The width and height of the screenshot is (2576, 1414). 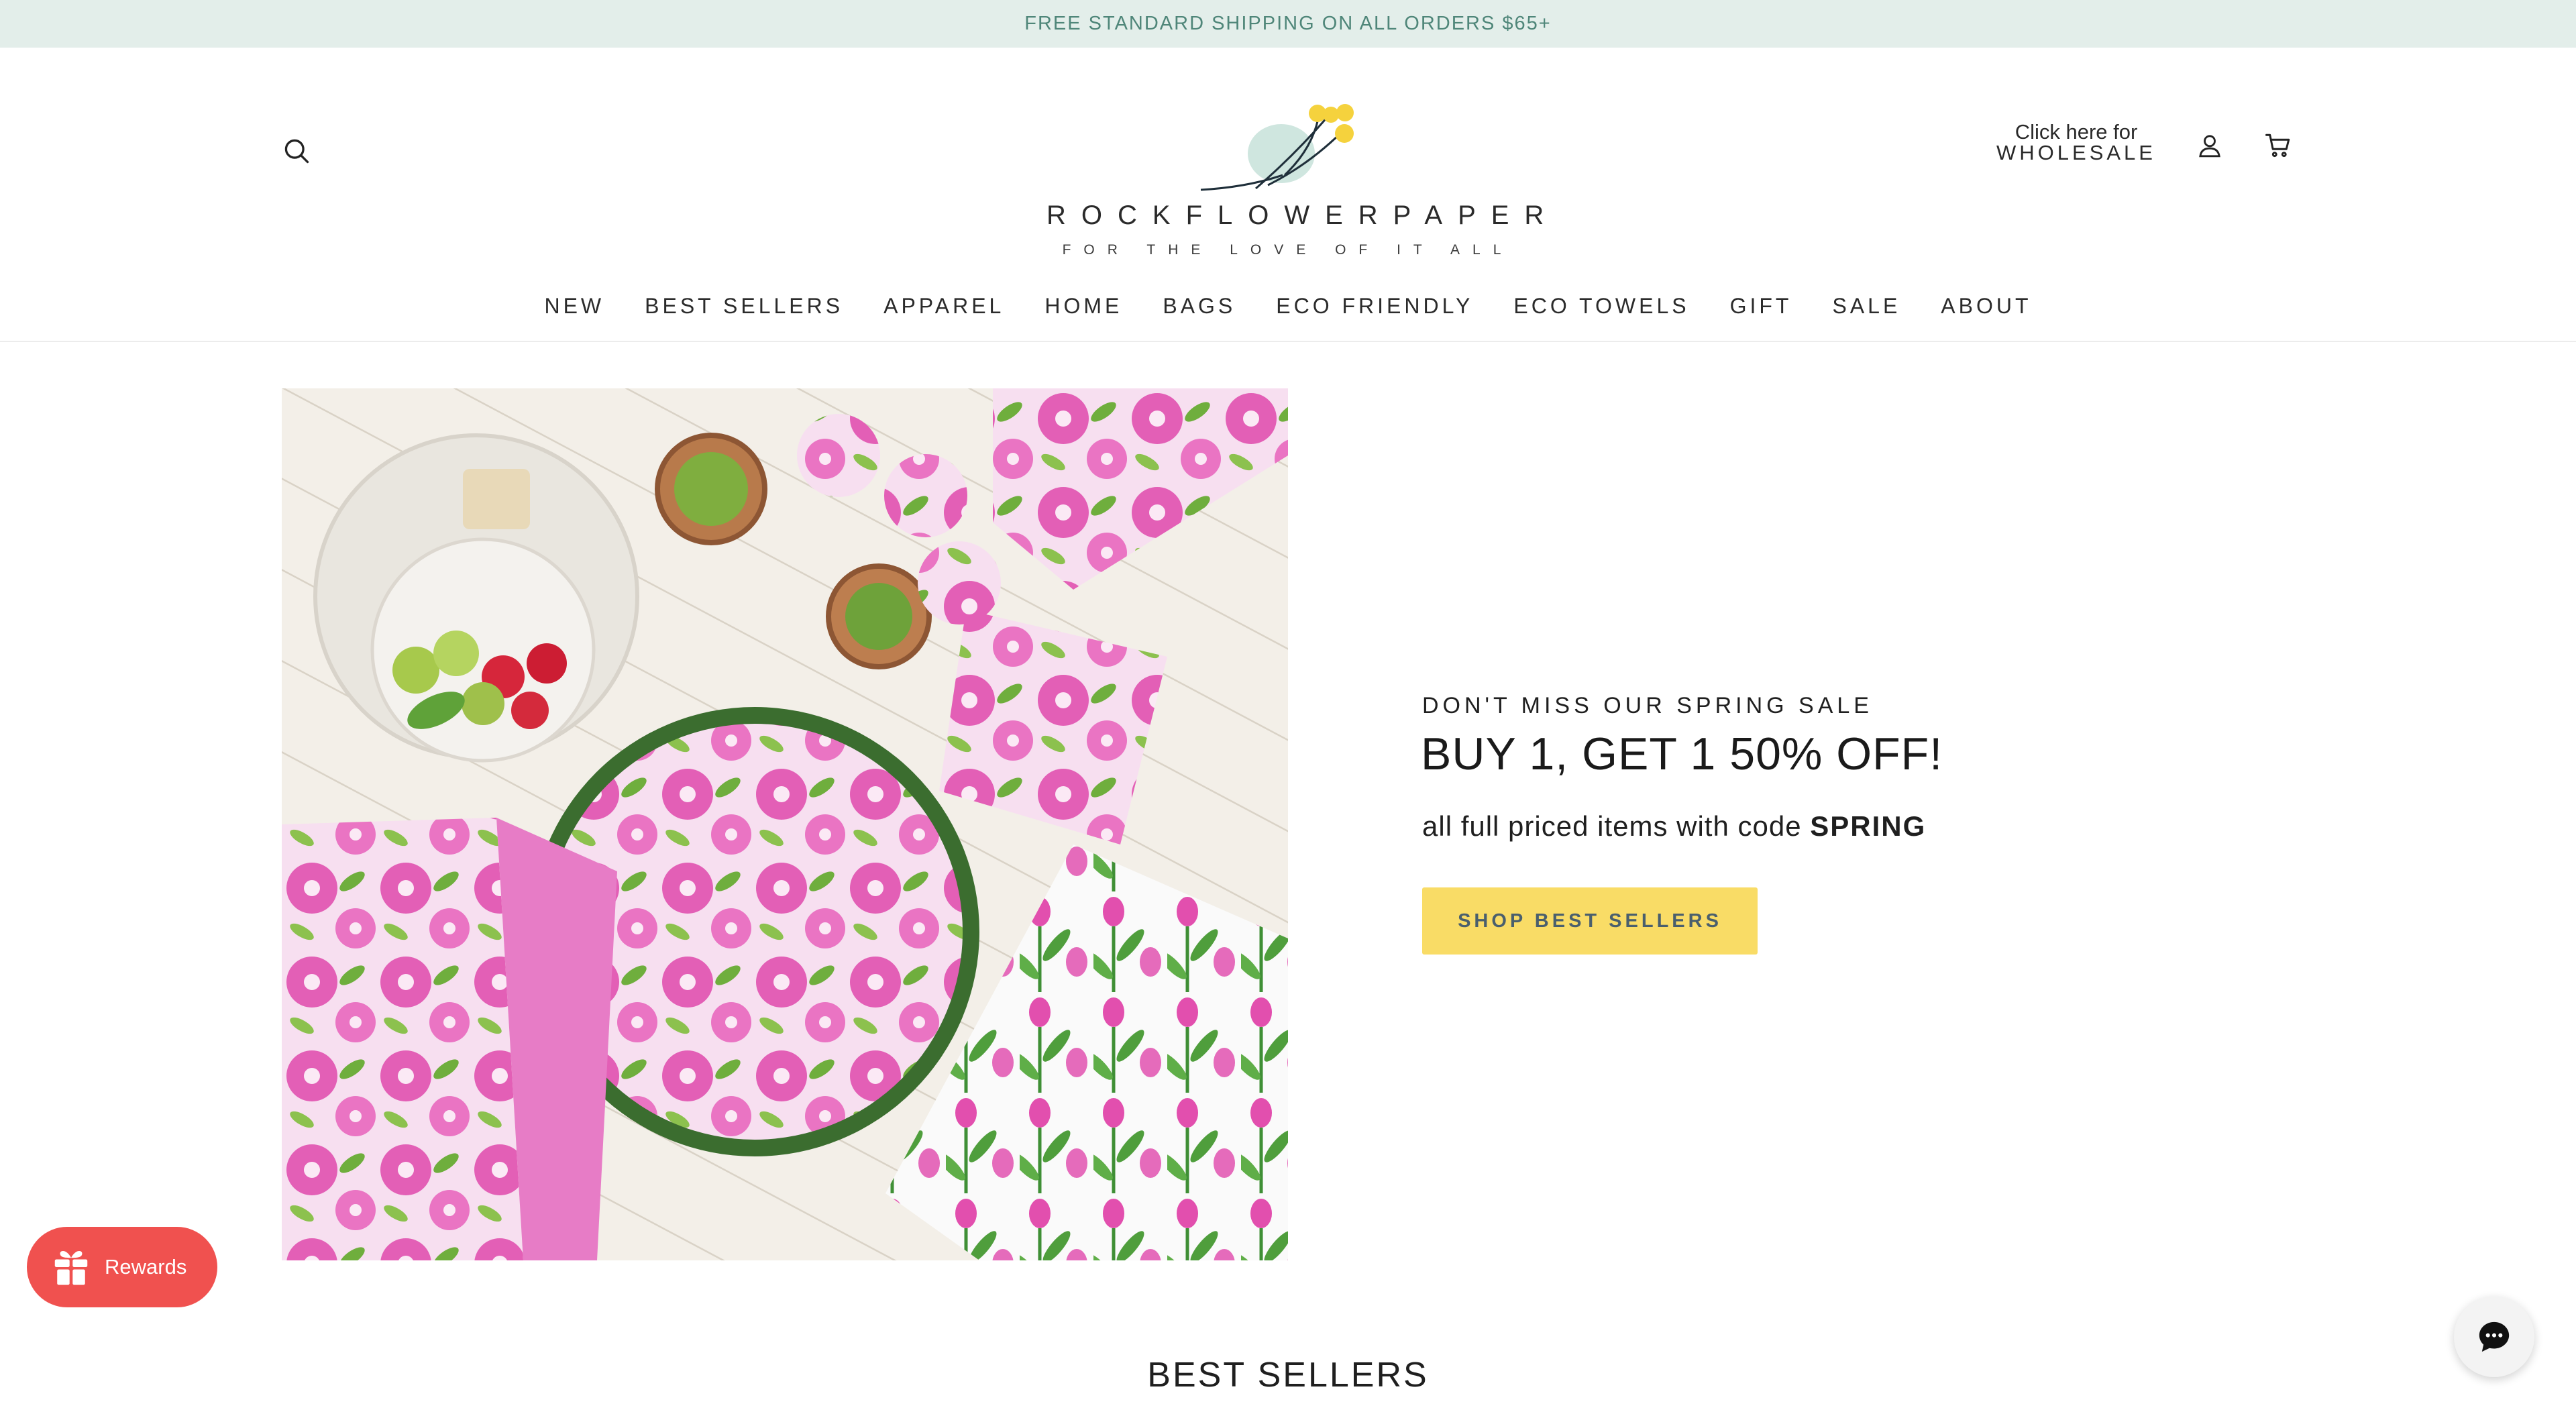 What do you see at coordinates (1601, 306) in the screenshot?
I see `nav-item-eco-towels: ECO TOWELS` at bounding box center [1601, 306].